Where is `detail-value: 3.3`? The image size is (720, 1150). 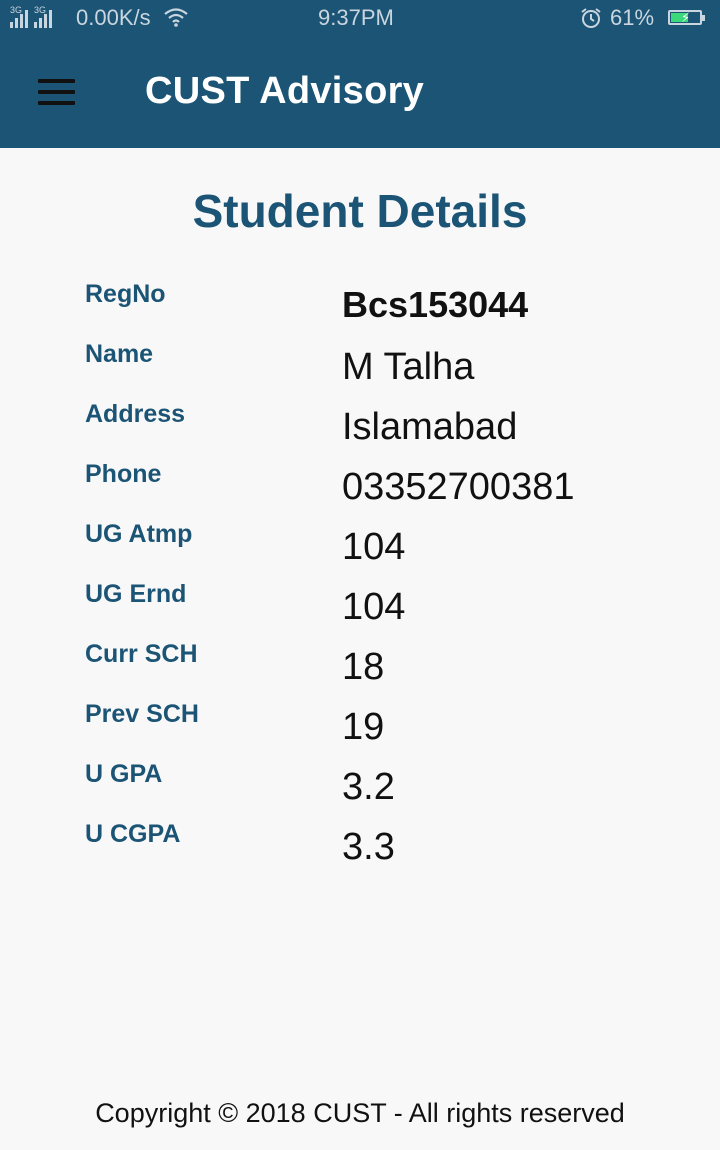
detail-value: 3.3 is located at coordinates (368, 847).